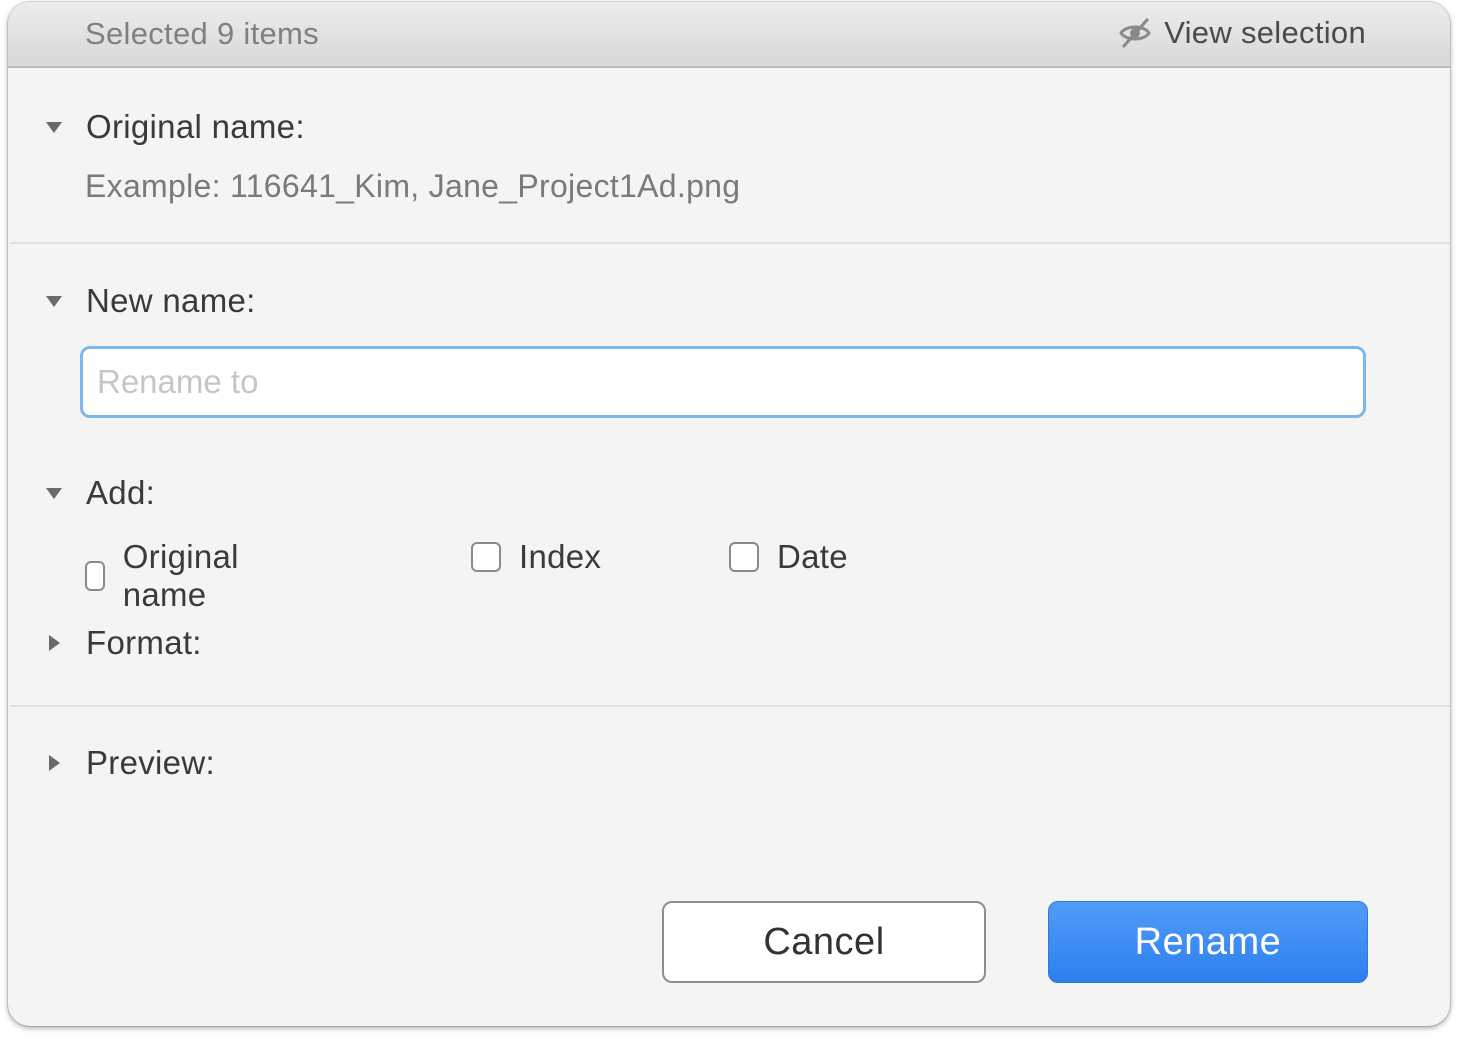 Image resolution: width=1458 pixels, height=1041 pixels. I want to click on rename-button: Rename, so click(1208, 942).